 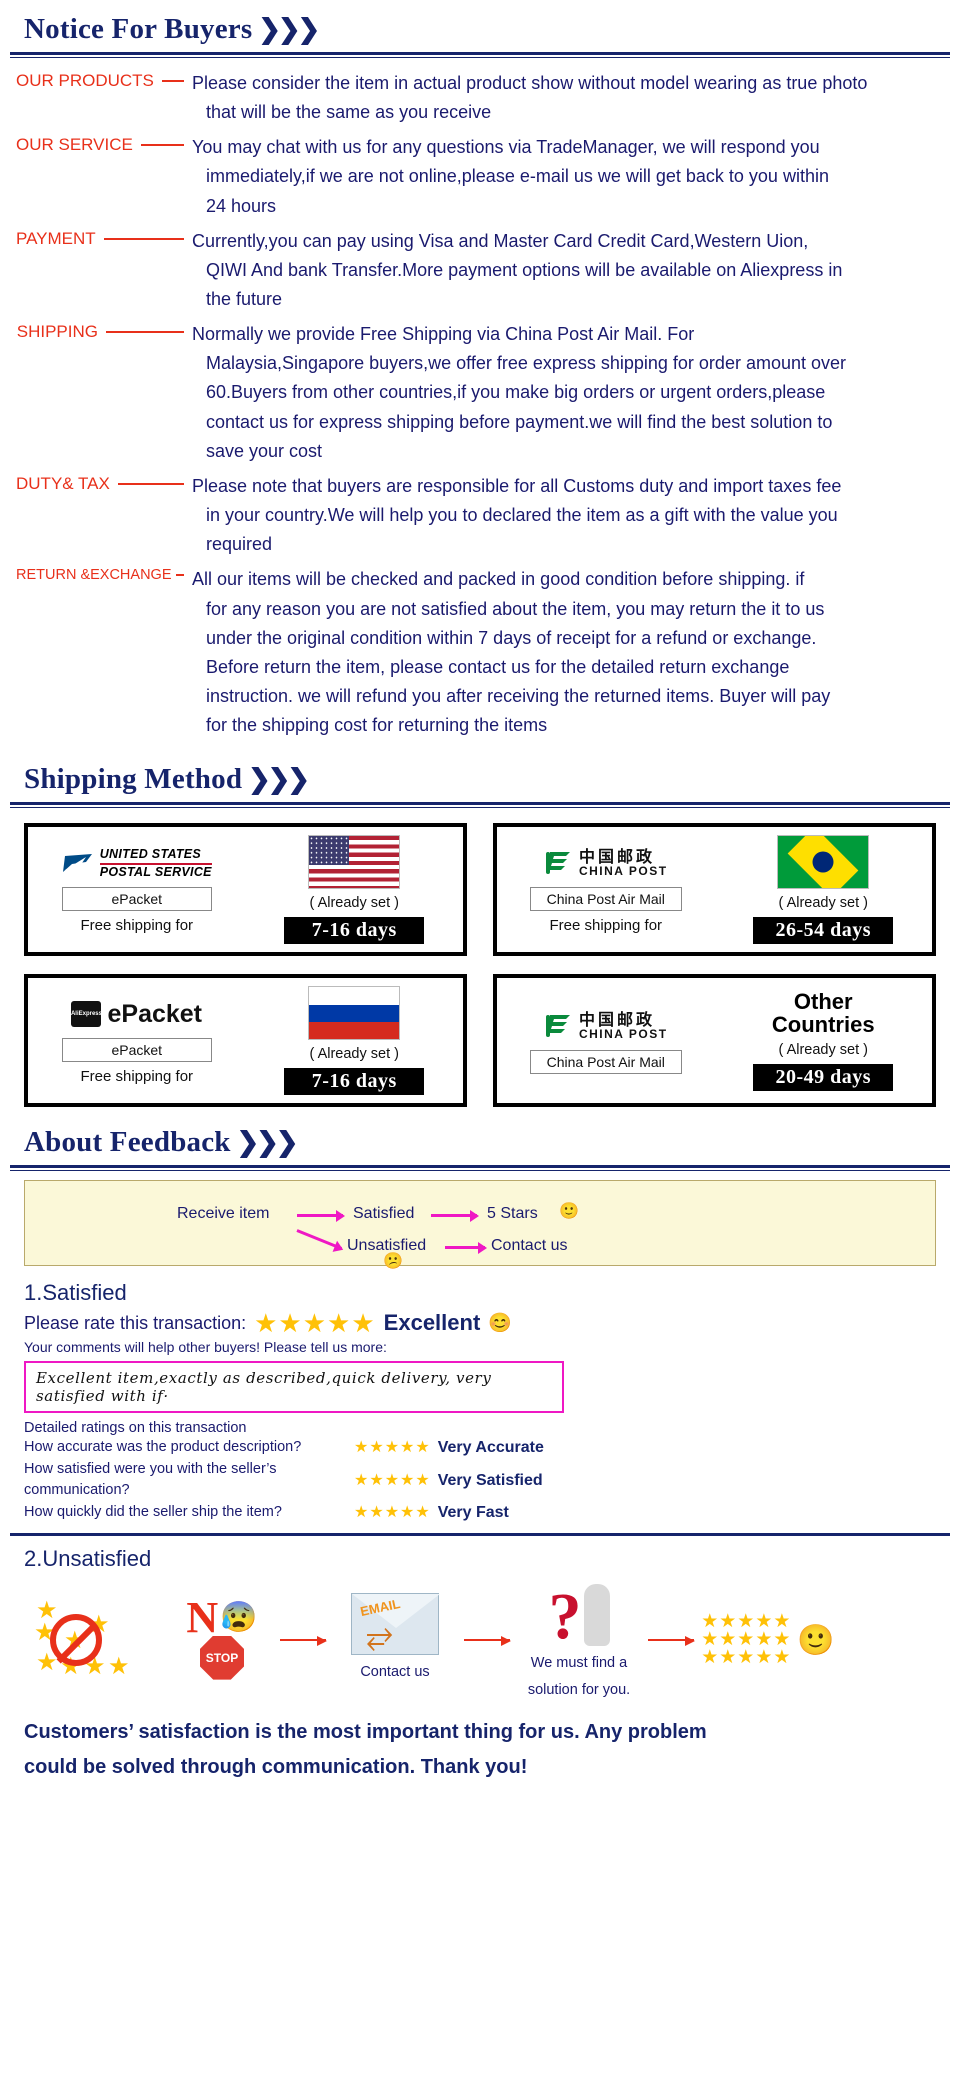 I want to click on find-solution-group: ? We must find a solution for you., so click(x=579, y=1640).